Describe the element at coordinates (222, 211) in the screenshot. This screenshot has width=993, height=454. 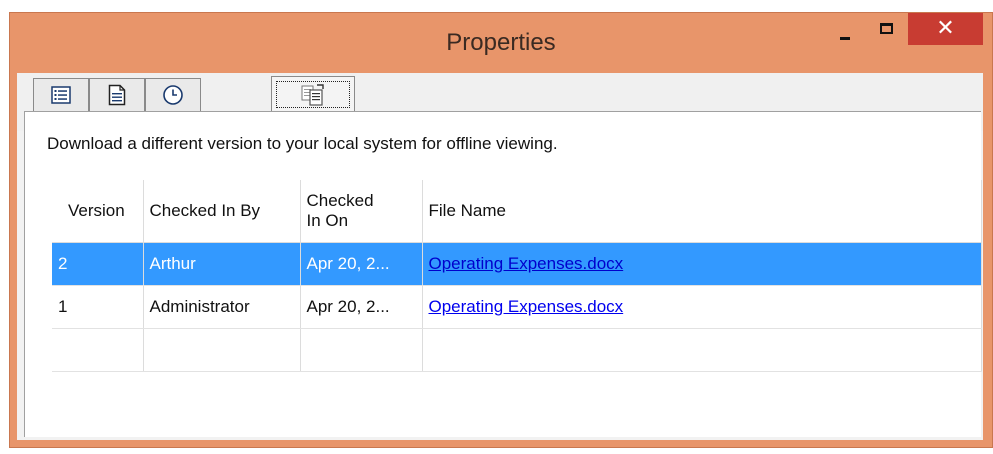
I see `column-header-checked-in-by: Checked In By` at that location.